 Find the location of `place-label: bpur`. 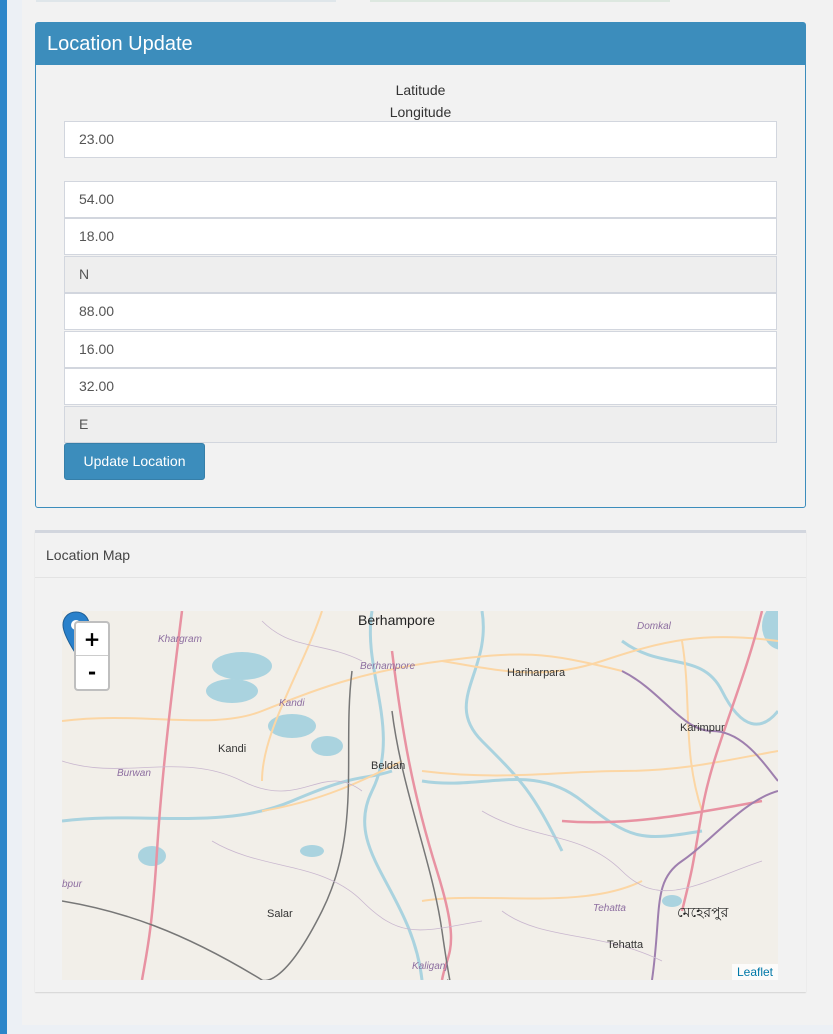

place-label: bpur is located at coordinates (72, 884).